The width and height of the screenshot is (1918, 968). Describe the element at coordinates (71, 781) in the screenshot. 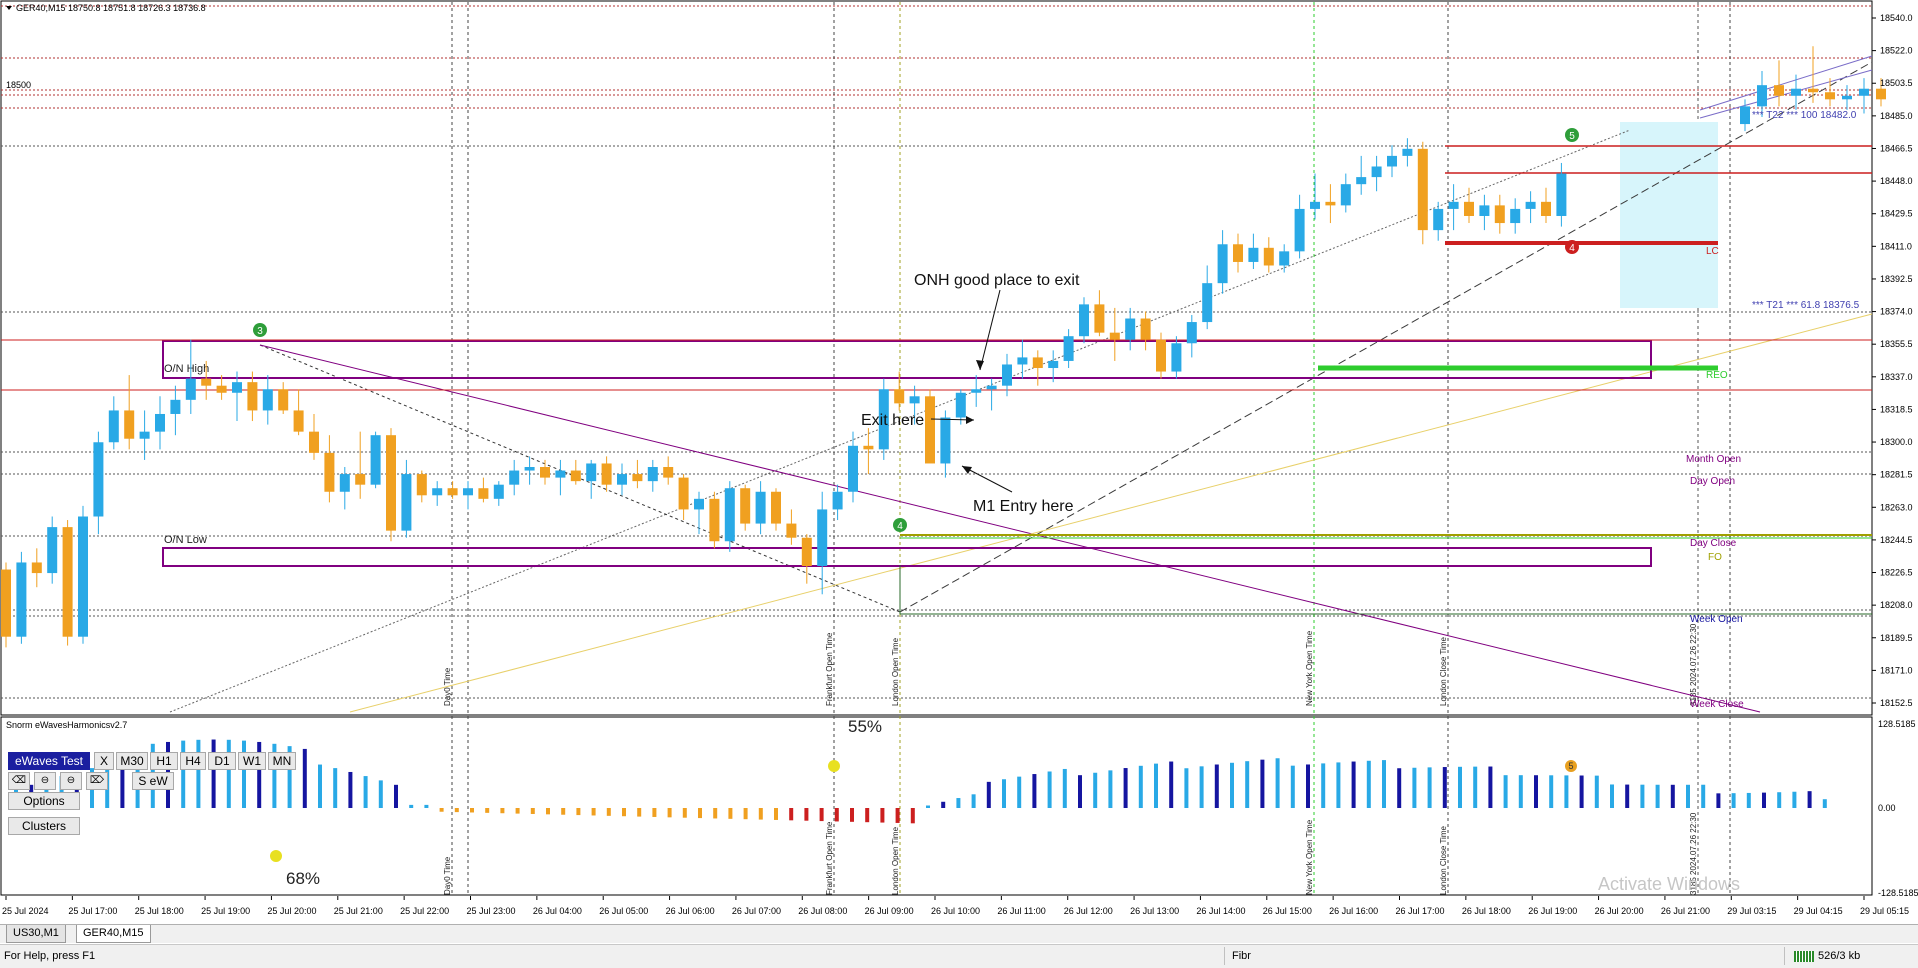

I see `panel-icon-button-3: ⊖` at that location.